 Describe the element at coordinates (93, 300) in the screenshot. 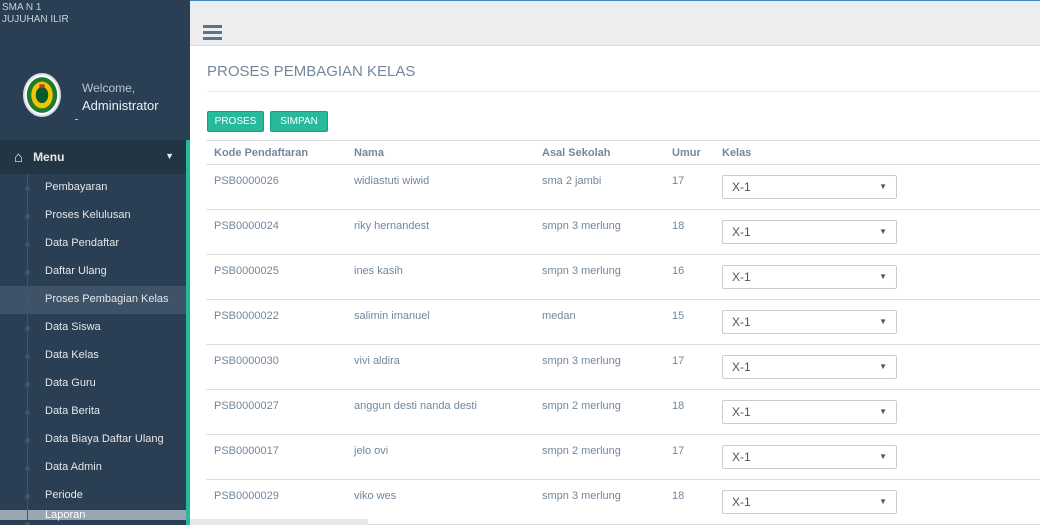

I see `sidebar-item-proses-pembagian-kelas: Proses Pembagian Kelas` at that location.